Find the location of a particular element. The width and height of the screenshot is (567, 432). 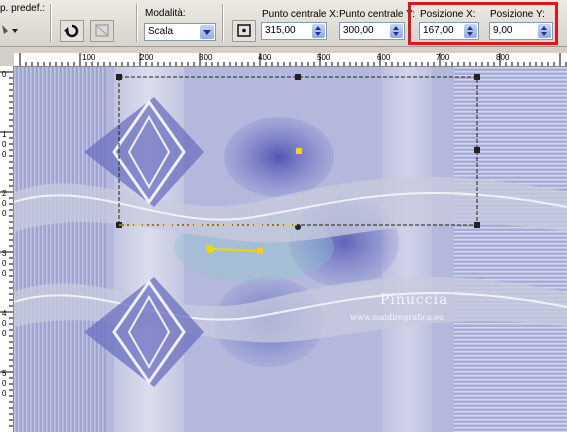

center-x-field: 315,00 is located at coordinates (294, 31).